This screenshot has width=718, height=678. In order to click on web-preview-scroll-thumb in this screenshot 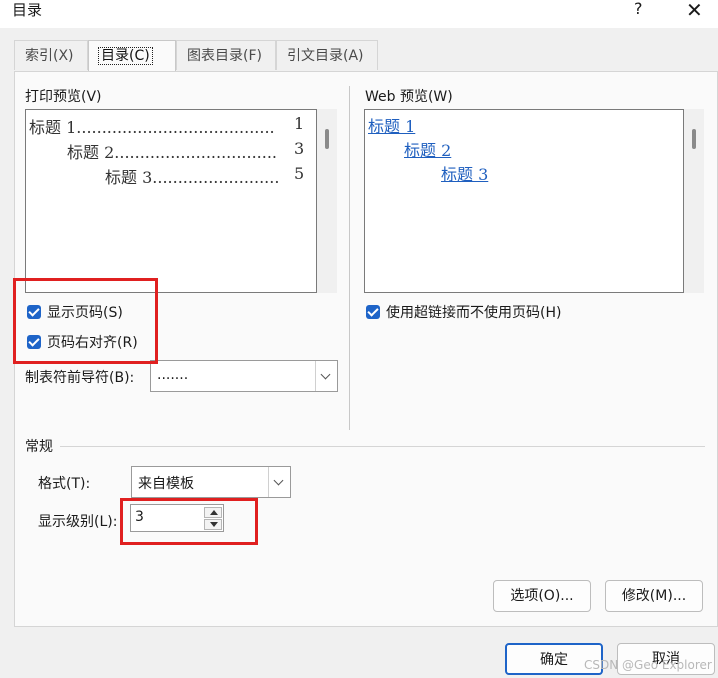, I will do `click(694, 139)`.